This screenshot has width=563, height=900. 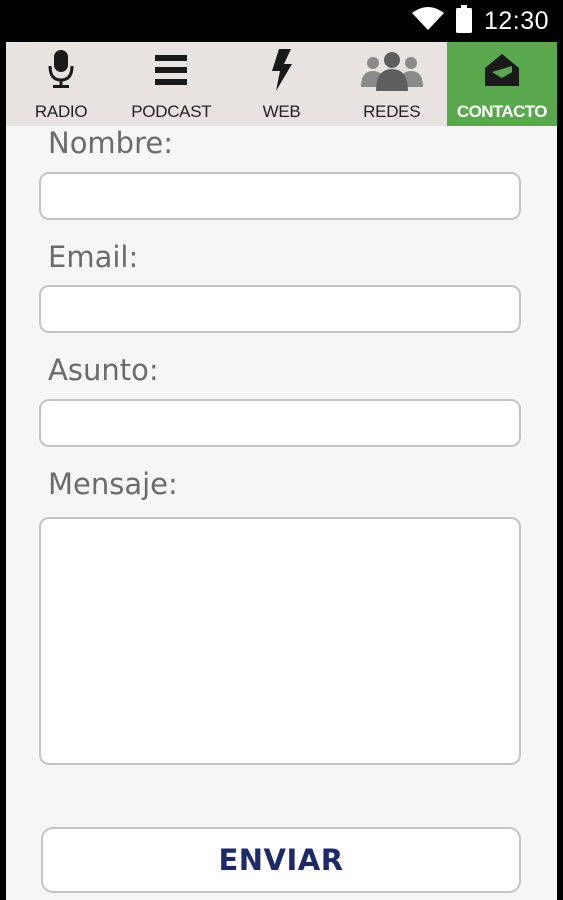 I want to click on subject-label: Asunto:, so click(x=103, y=370).